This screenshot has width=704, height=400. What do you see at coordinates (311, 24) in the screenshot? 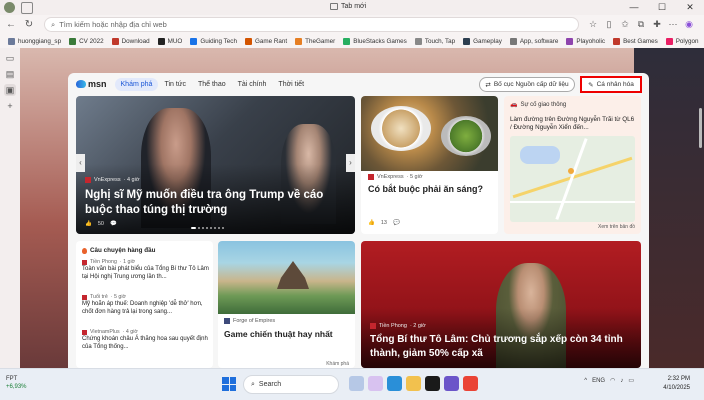
I see `address-bar: ⌕ Tìm kiếm hoặc nhập địa chỉ web` at bounding box center [311, 24].